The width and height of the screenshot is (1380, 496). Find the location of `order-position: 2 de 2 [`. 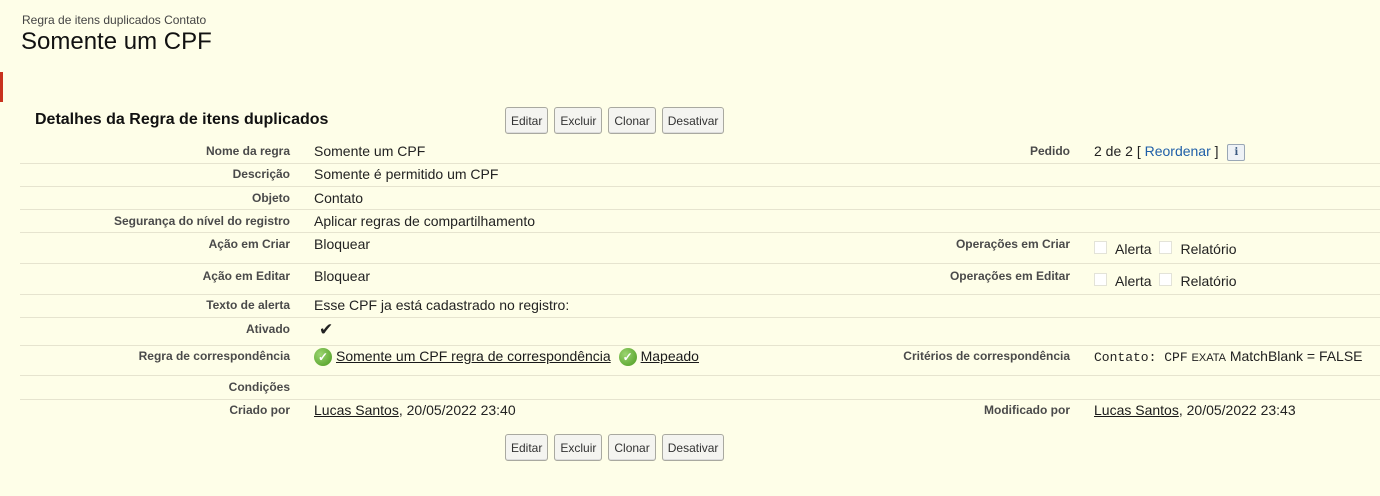

order-position: 2 de 2 [ is located at coordinates (1117, 151).